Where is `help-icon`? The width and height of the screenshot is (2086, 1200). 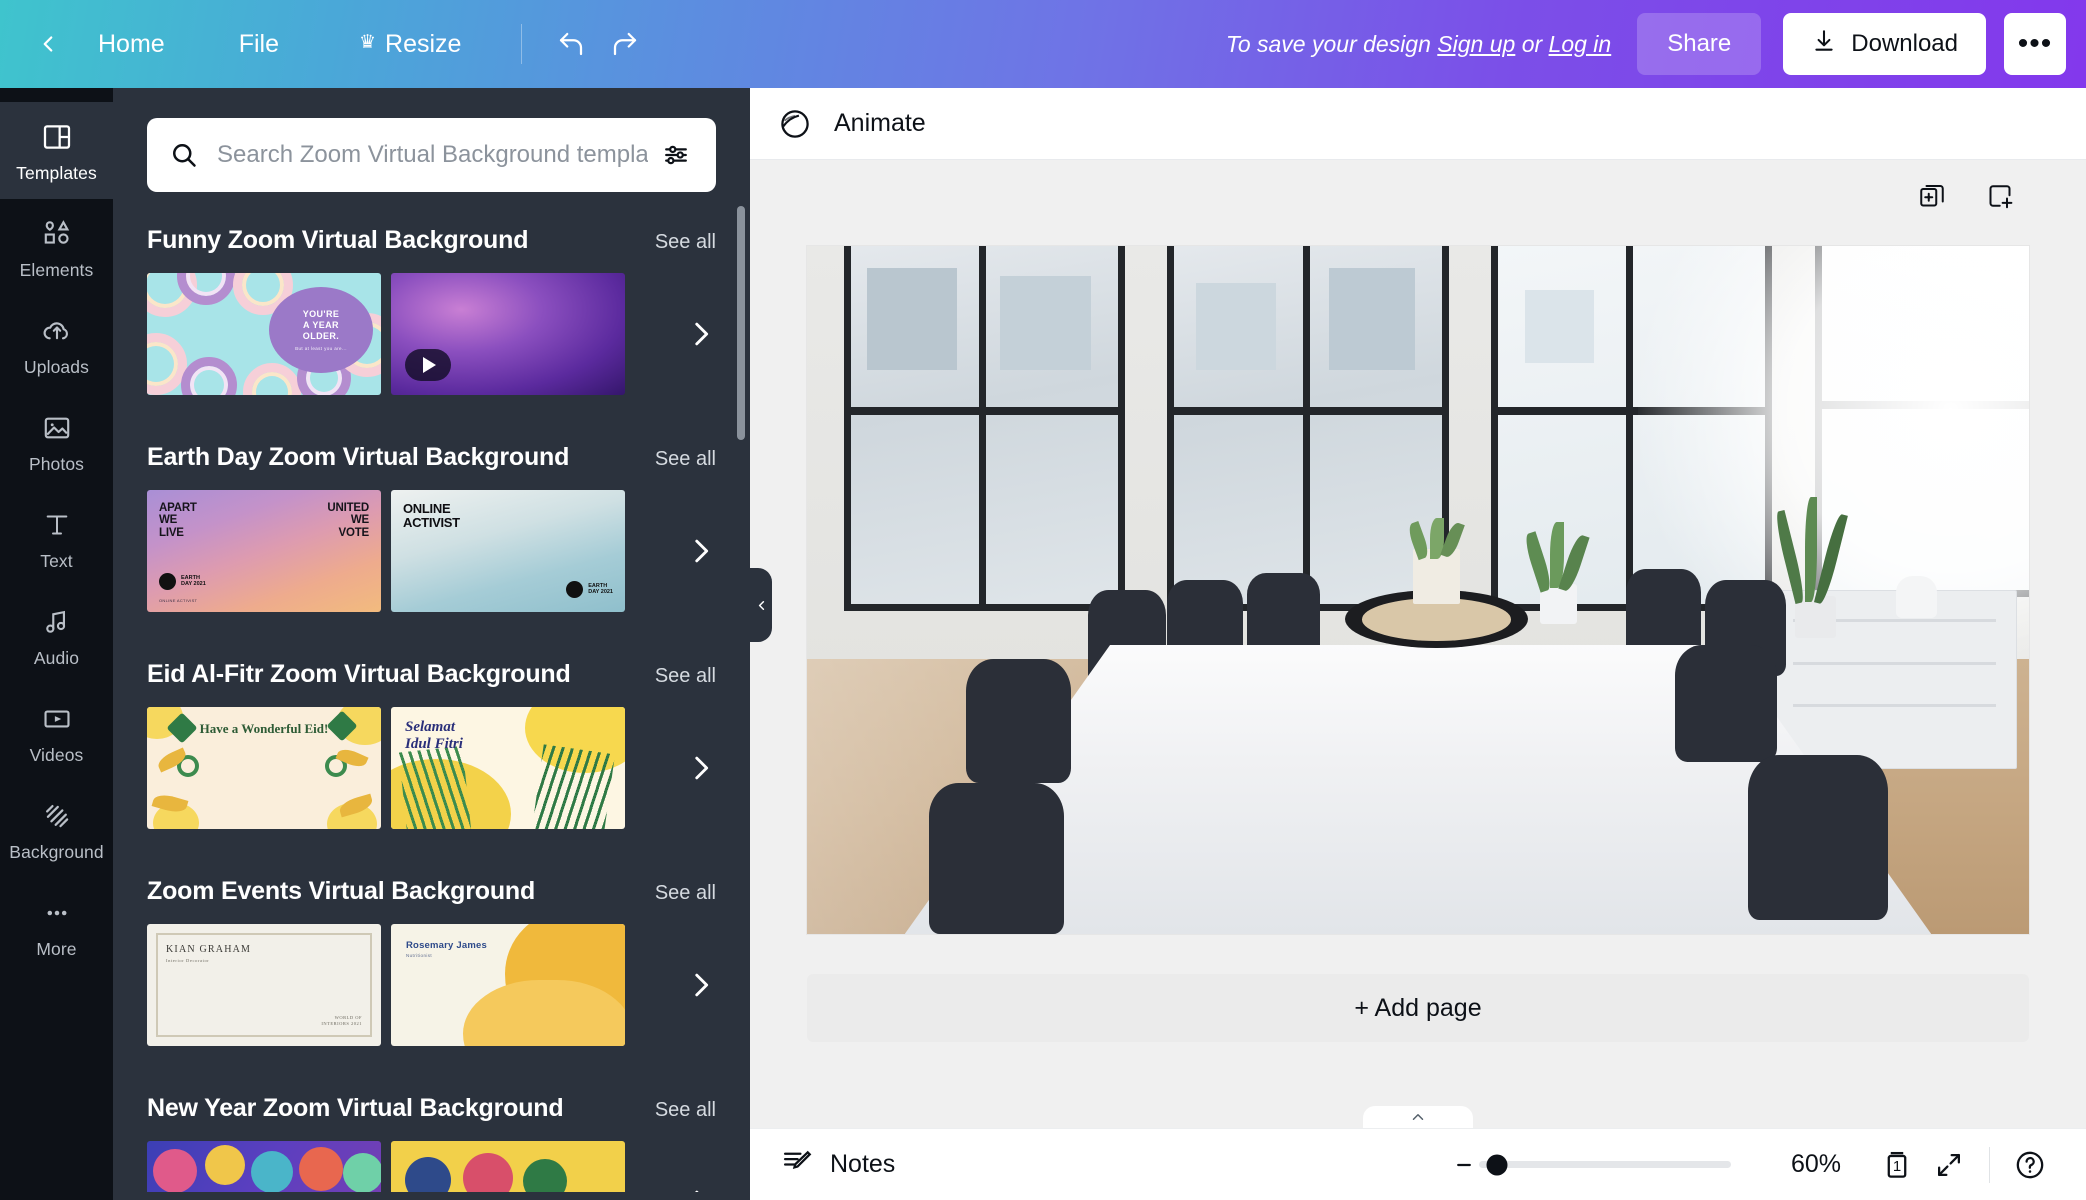
help-icon is located at coordinates (2030, 1165).